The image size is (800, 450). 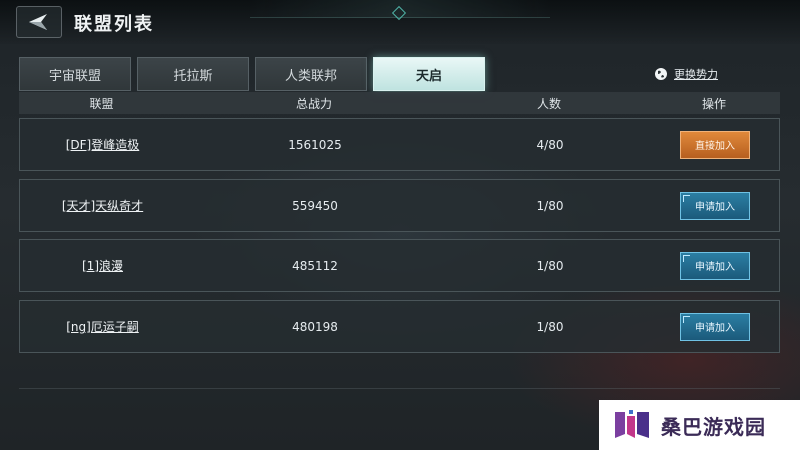 I want to click on tab-trust: 托拉斯, so click(x=193, y=74).